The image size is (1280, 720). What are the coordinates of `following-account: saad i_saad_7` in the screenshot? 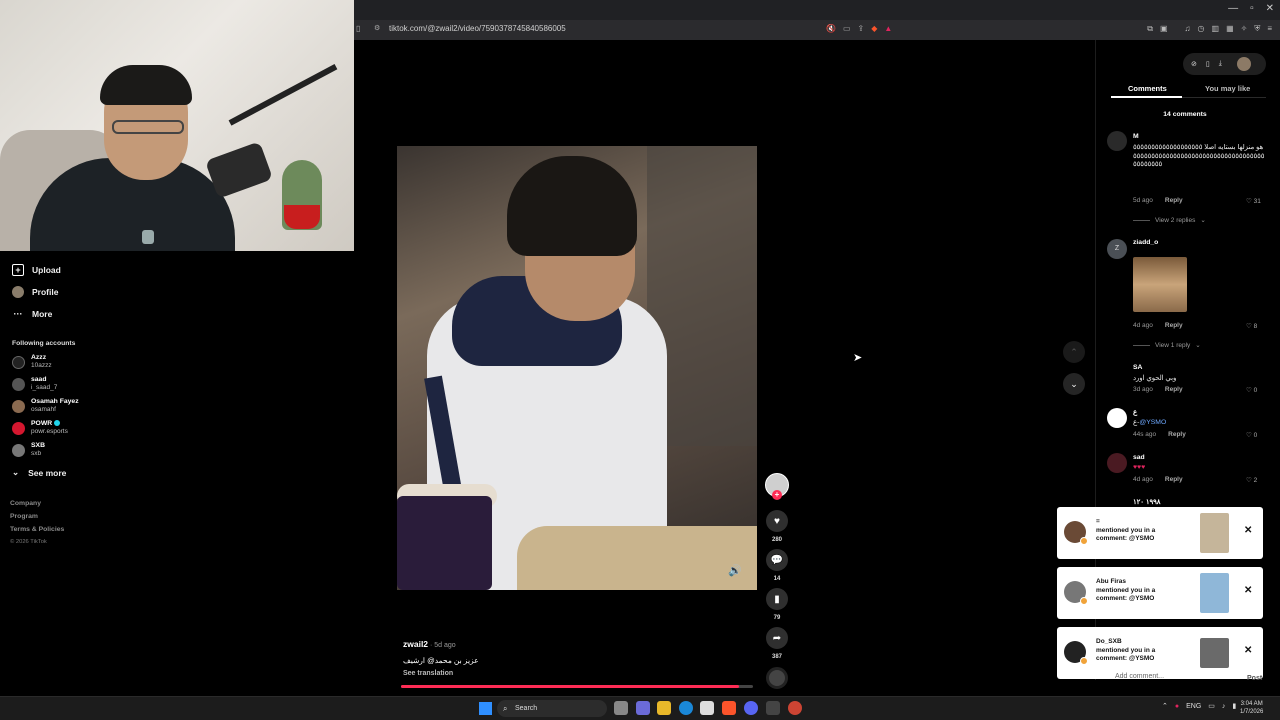 It's located at (34, 384).